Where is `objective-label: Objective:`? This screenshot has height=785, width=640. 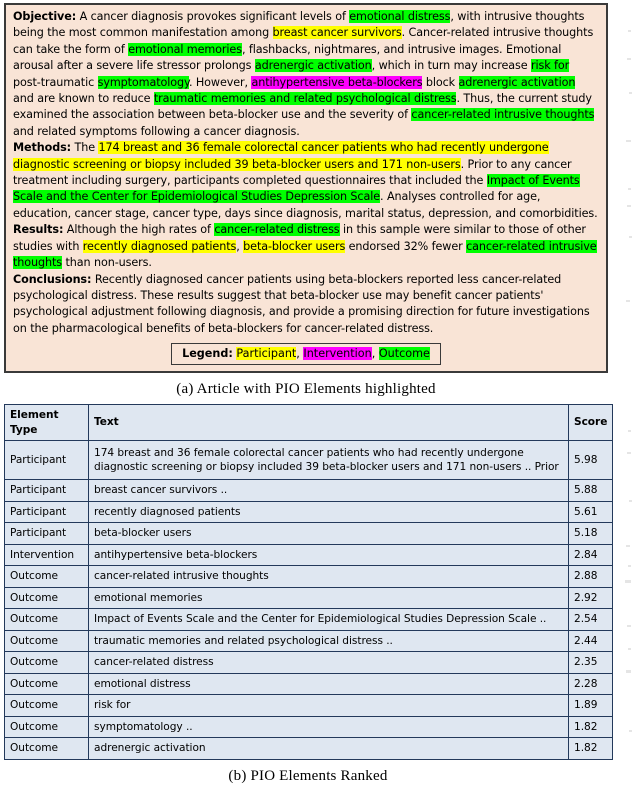 objective-label: Objective: is located at coordinates (45, 16).